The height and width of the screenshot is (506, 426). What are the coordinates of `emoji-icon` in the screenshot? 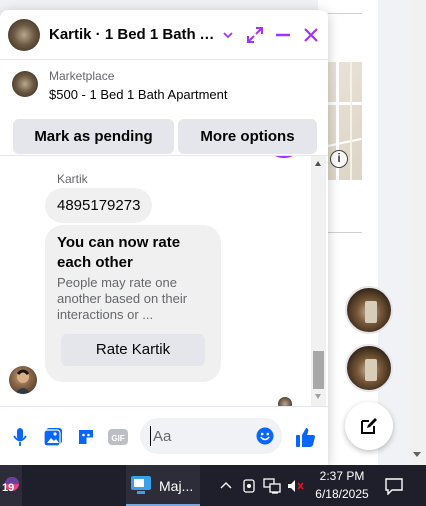 It's located at (265, 436).